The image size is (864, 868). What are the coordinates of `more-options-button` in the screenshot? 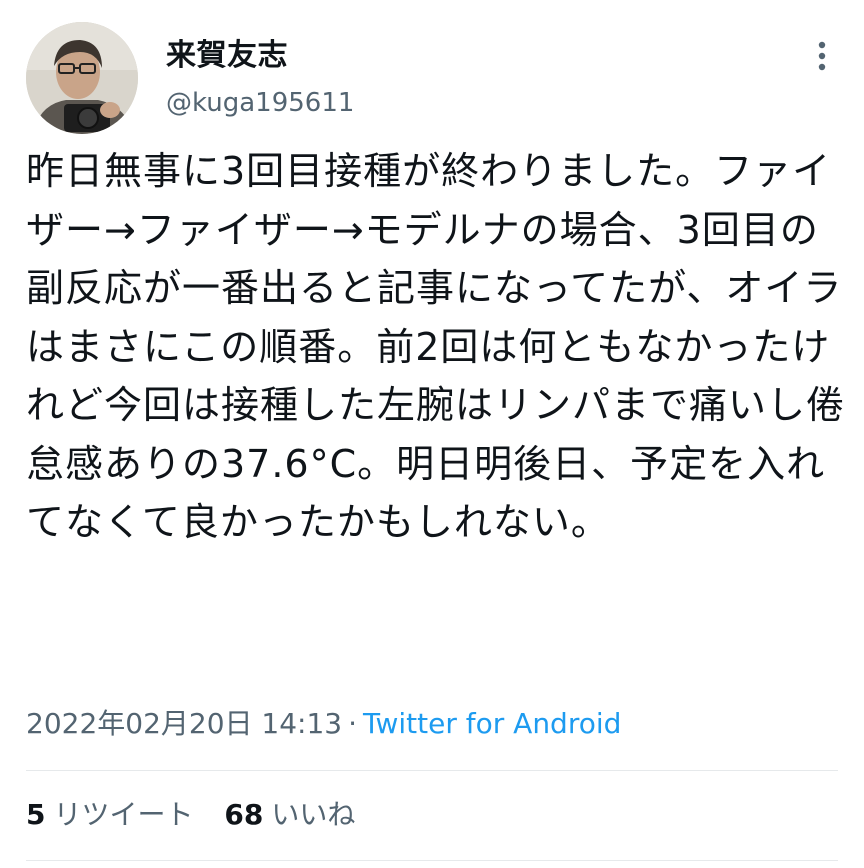 It's located at (822, 56).